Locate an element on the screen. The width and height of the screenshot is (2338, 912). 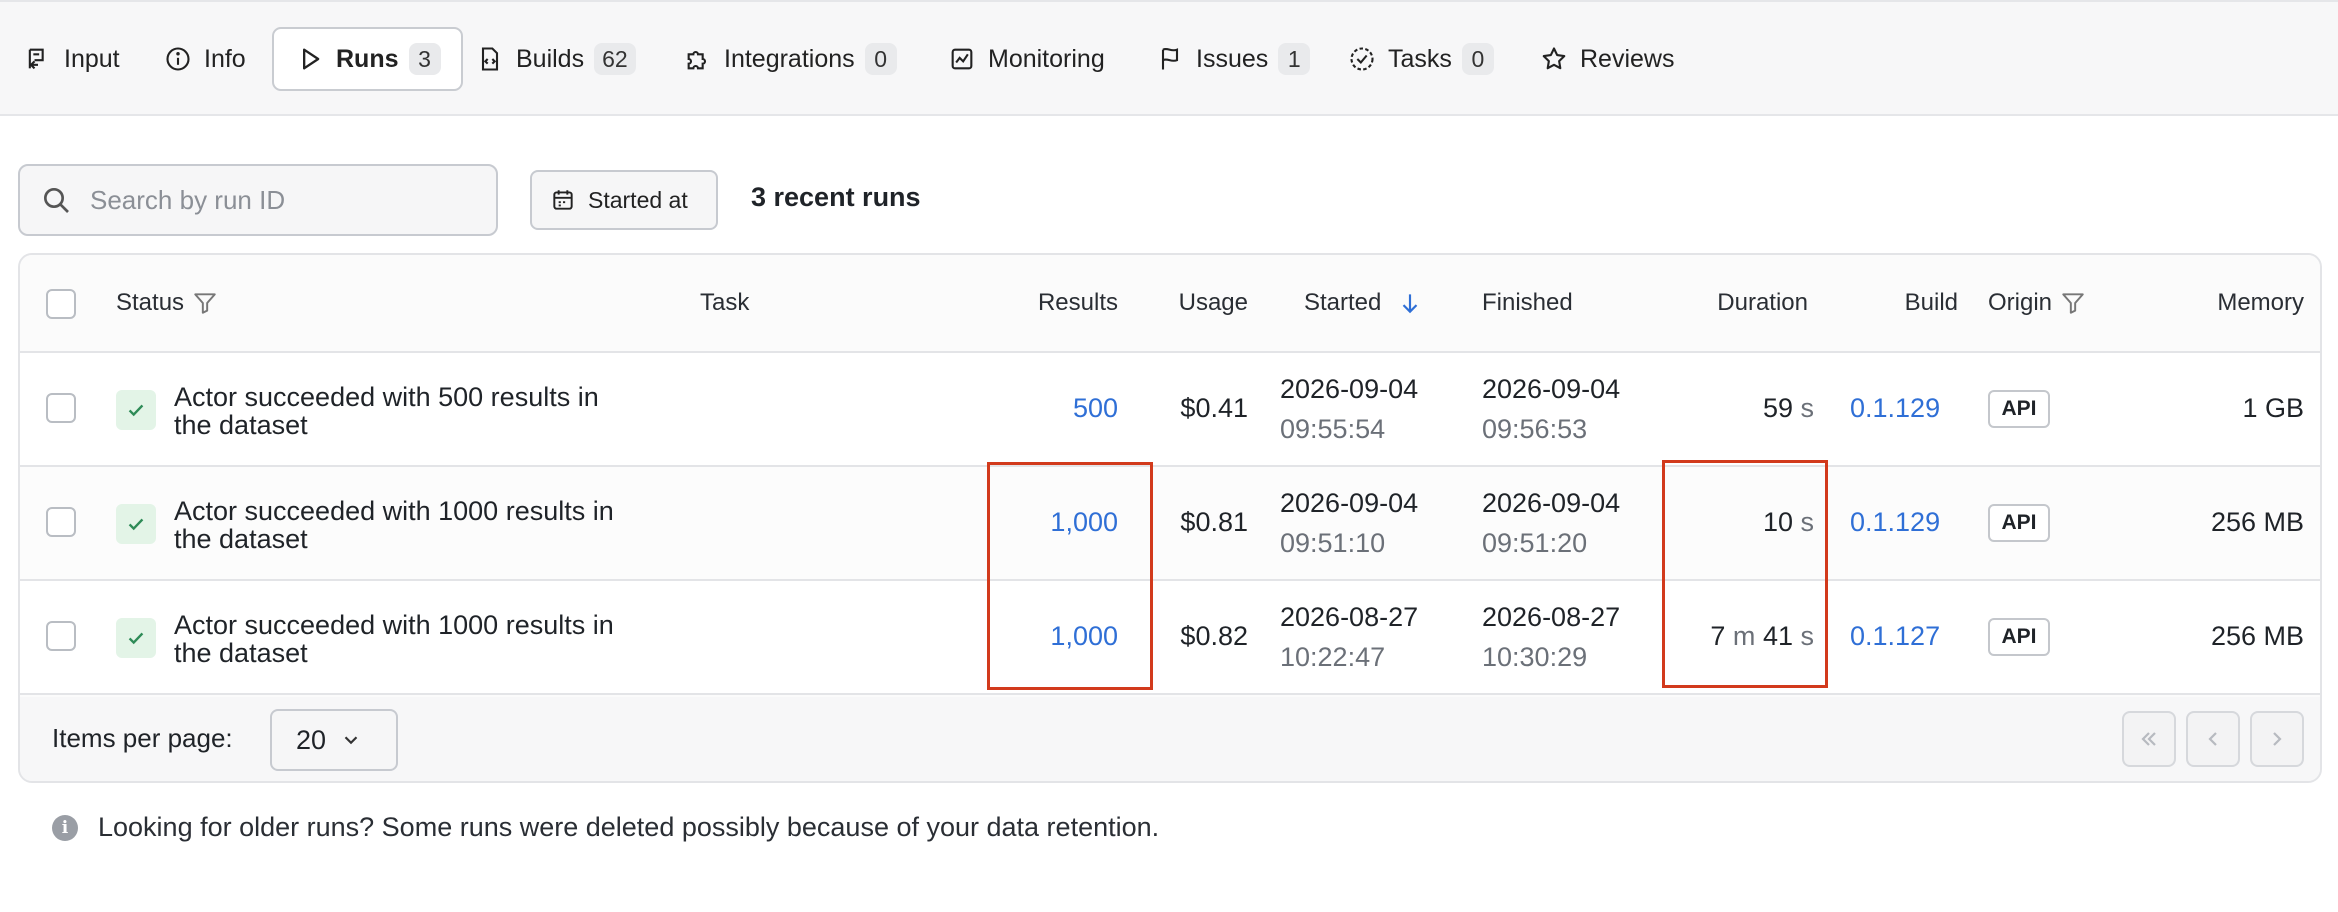
next-page-button is located at coordinates (2277, 739).